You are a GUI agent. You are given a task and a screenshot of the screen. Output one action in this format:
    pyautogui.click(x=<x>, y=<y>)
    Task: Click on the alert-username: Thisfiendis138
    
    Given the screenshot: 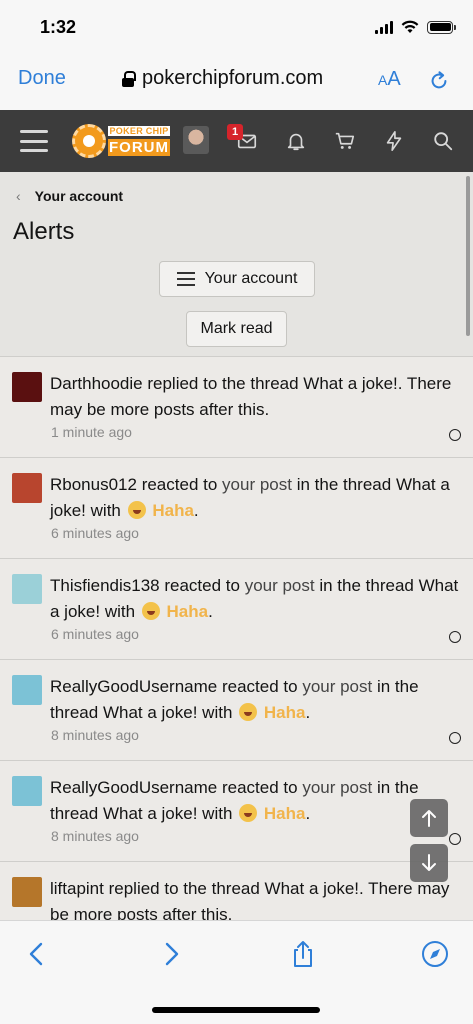 What is the action you would take?
    pyautogui.click(x=105, y=585)
    